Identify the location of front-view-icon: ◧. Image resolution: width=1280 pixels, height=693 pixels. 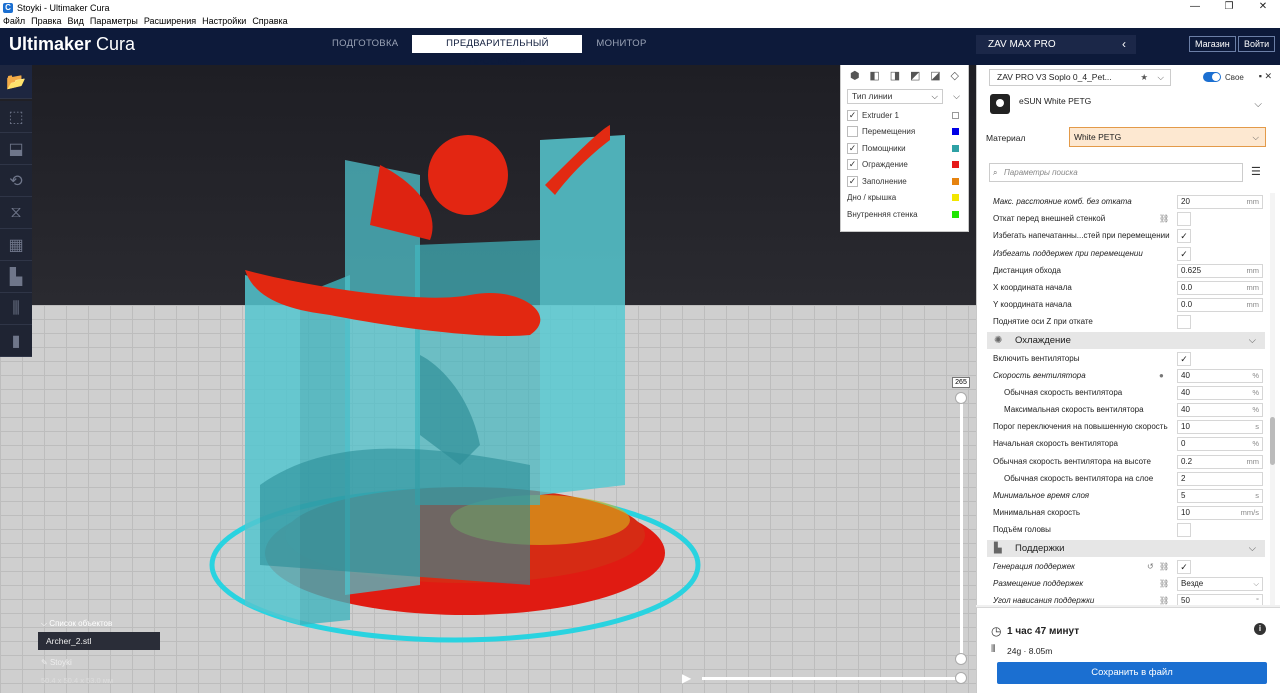
(874, 75).